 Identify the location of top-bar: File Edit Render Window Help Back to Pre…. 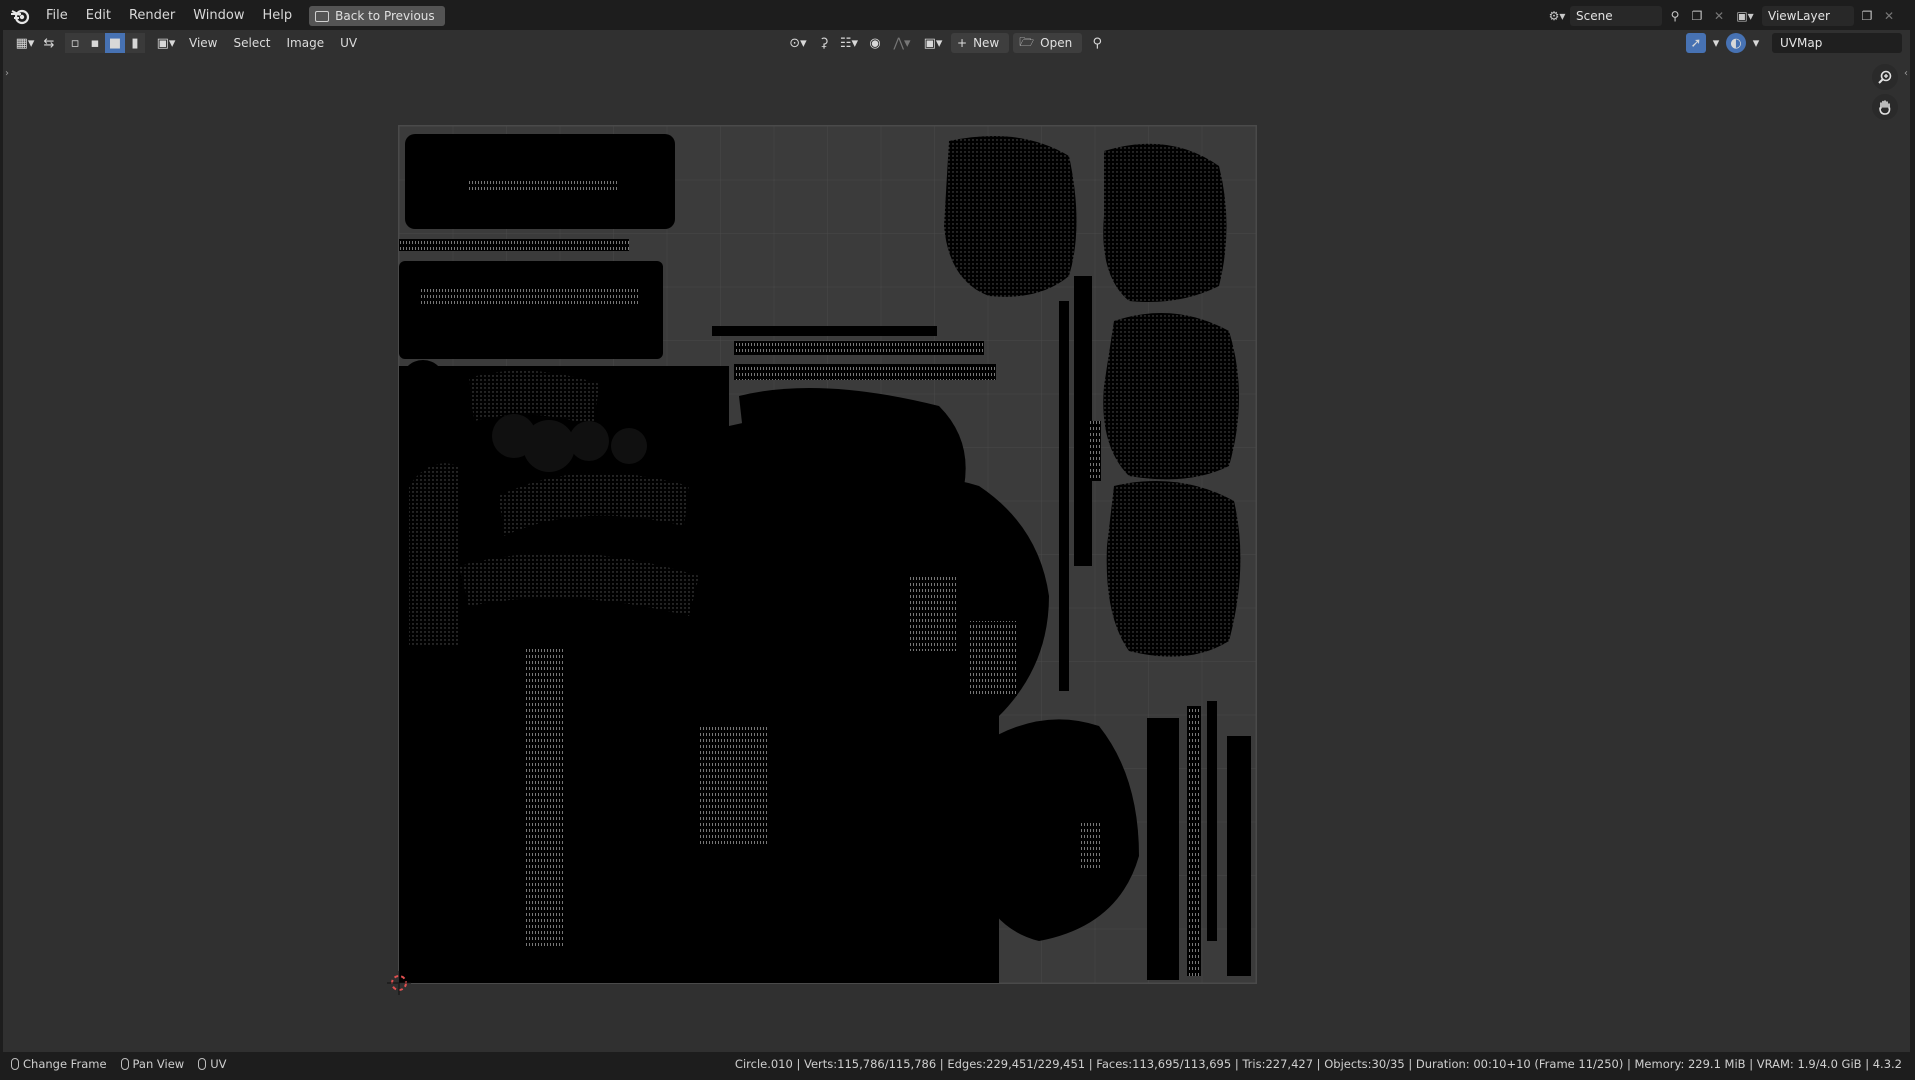
(956, 16).